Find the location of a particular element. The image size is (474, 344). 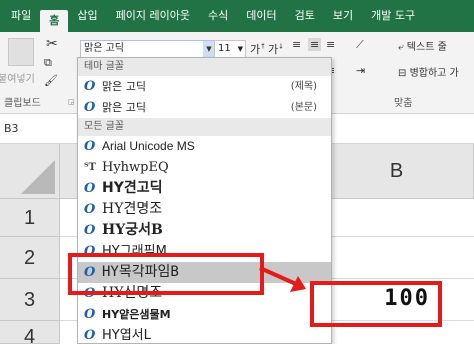

name-box: B3 is located at coordinates (11, 128).